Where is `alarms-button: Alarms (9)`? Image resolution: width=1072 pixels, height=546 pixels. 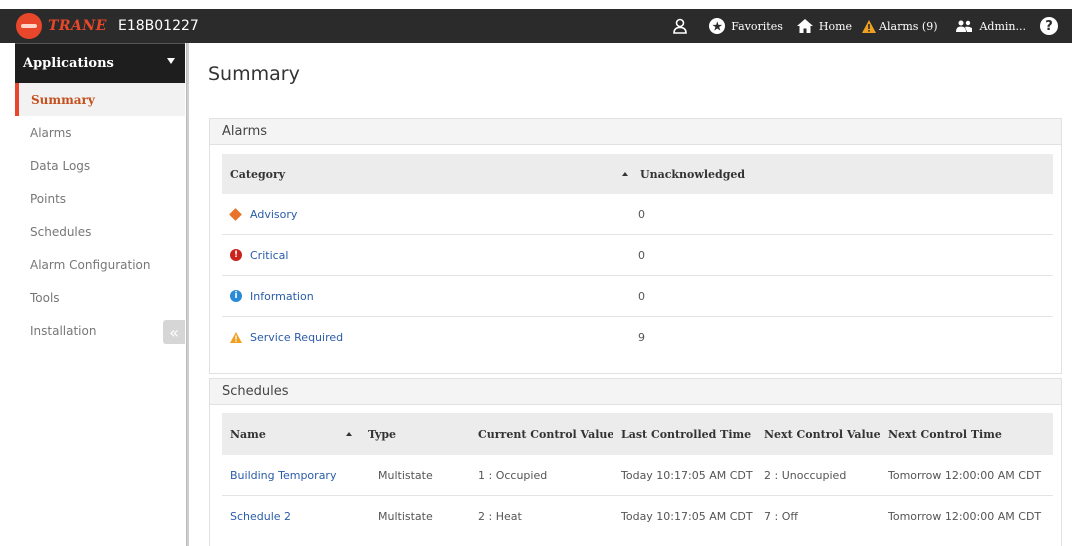
alarms-button: Alarms (9) is located at coordinates (900, 26).